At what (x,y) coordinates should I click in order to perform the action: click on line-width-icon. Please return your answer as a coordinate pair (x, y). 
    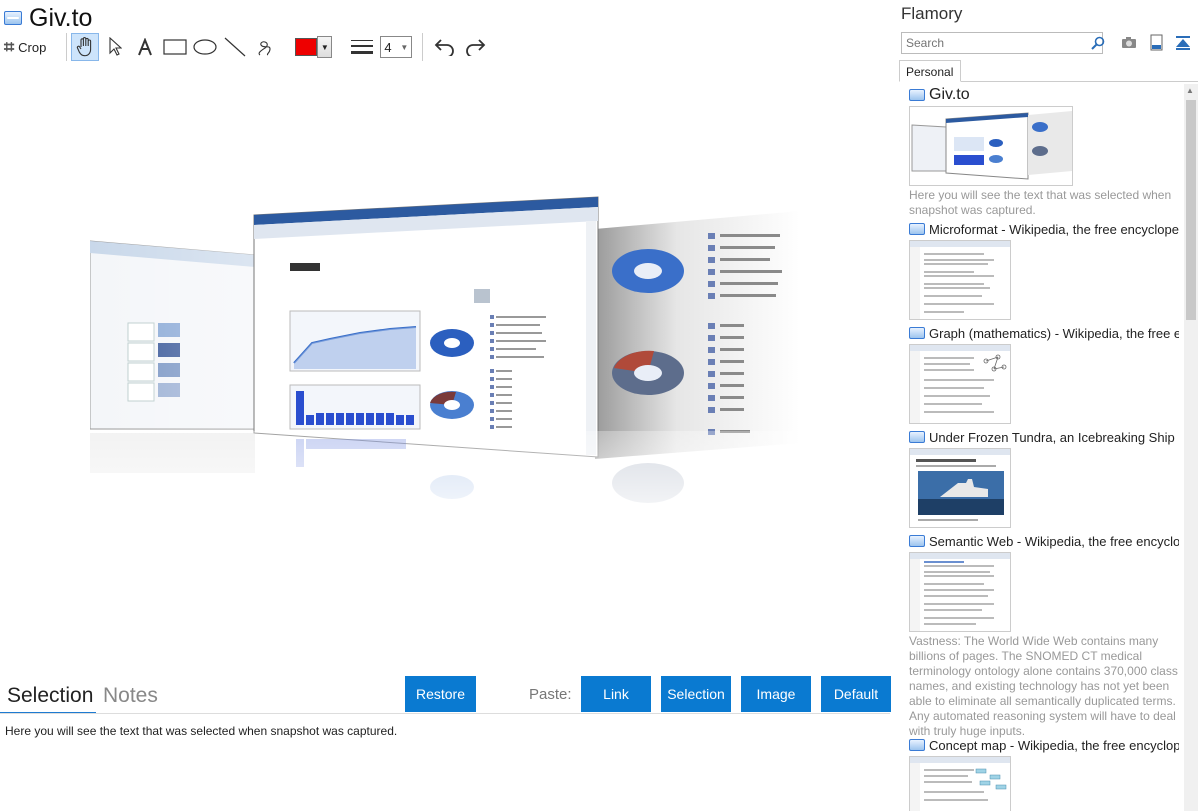
    Looking at the image, I should click on (362, 47).